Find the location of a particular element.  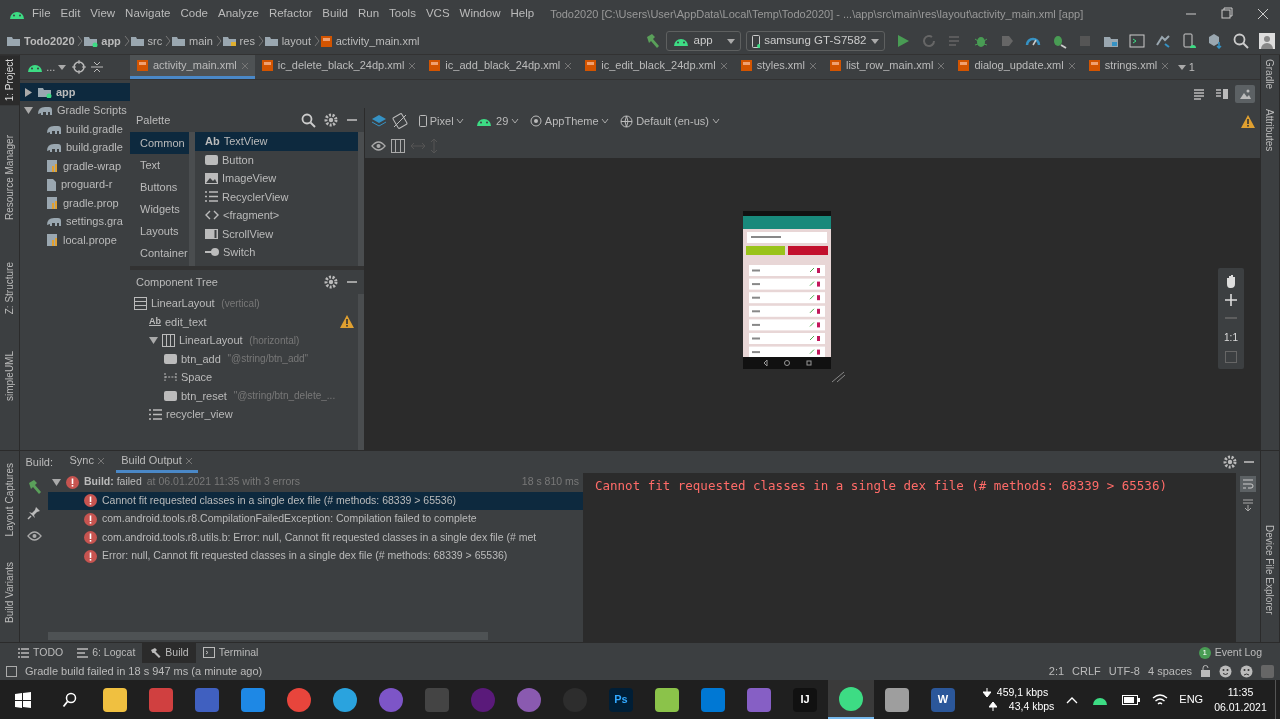

editor-tab: ic_delete_black_24dp.xml is located at coordinates (338, 67).